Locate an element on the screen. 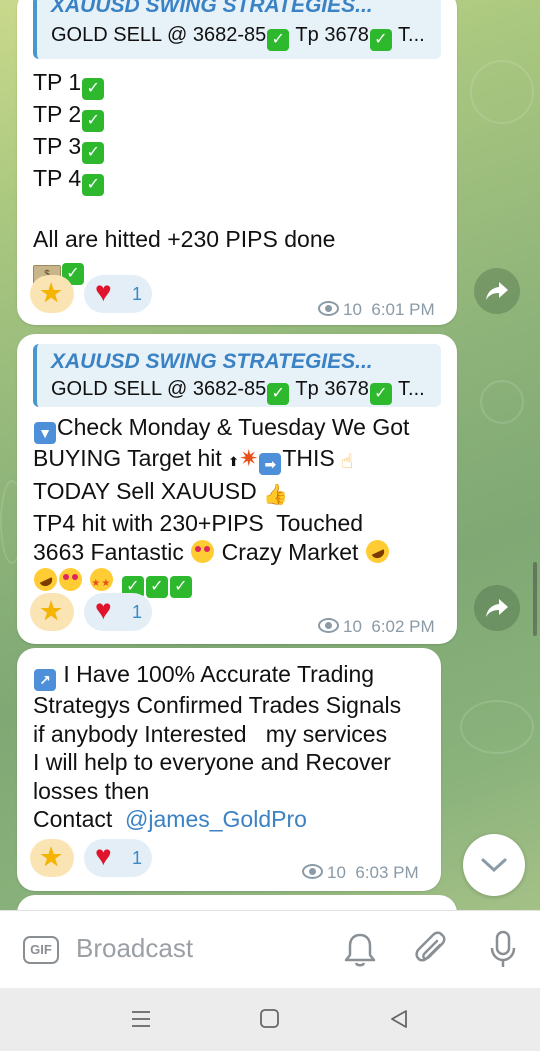 This screenshot has height=1051, width=540. menu-icon is located at coordinates (141, 1019).